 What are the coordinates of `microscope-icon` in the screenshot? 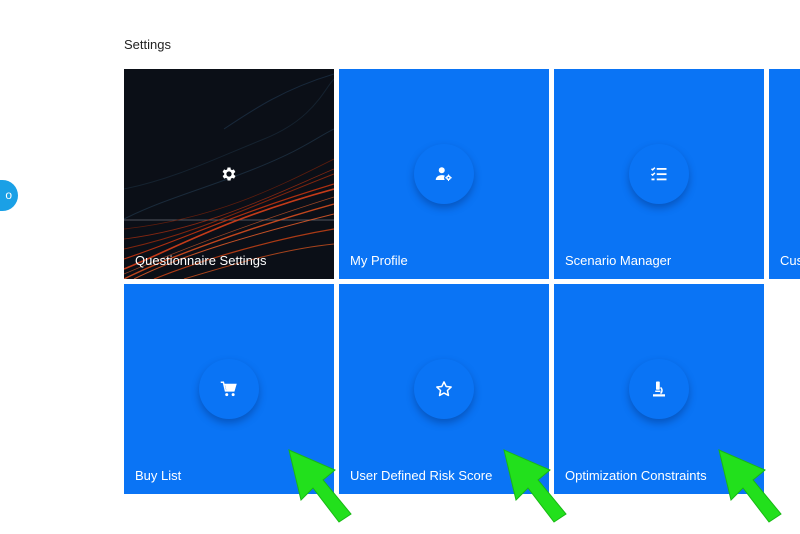 It's located at (659, 389).